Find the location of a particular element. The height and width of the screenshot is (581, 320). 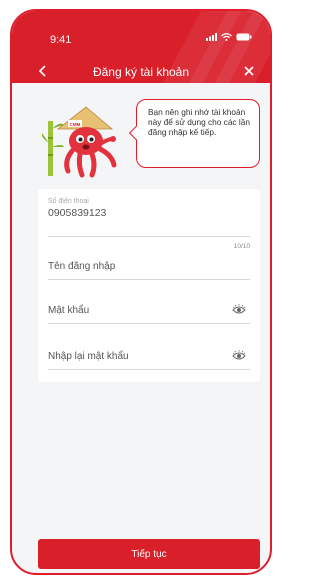

confirm-password-input: Nhập lại mật khẩu is located at coordinates (149, 356).